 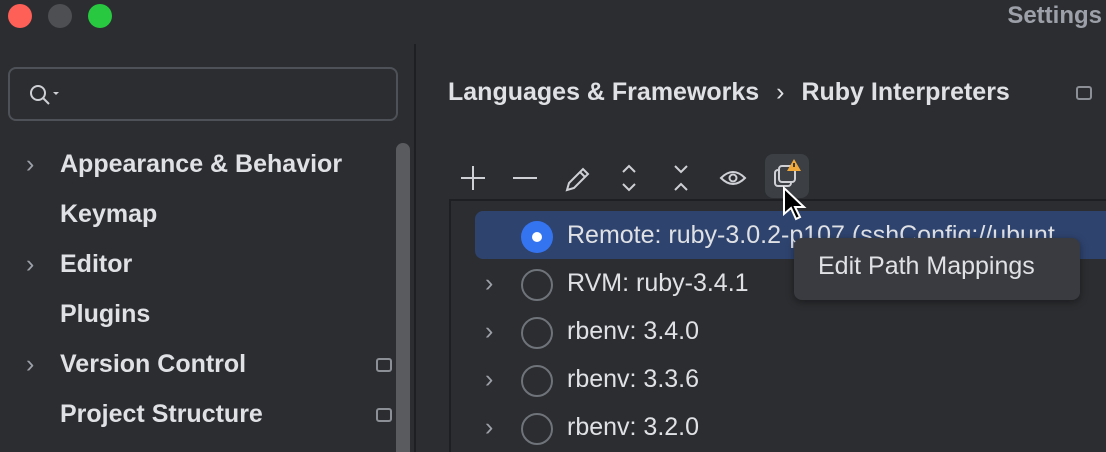 I want to click on minus-icon, so click(x=525, y=178).